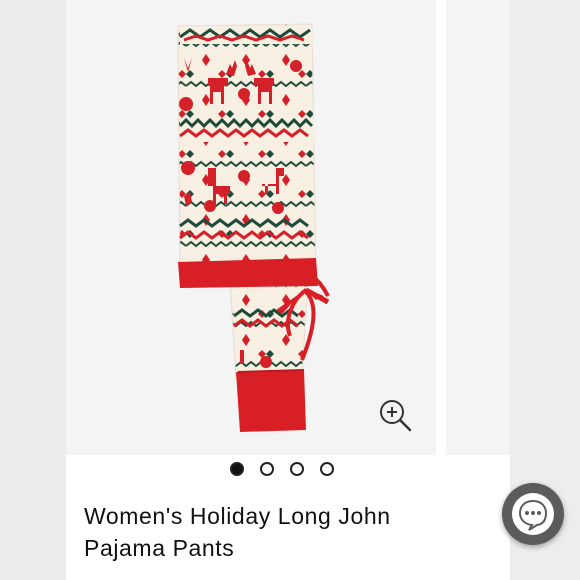 Image resolution: width=580 pixels, height=580 pixels. I want to click on image-carousel-dots, so click(282, 472).